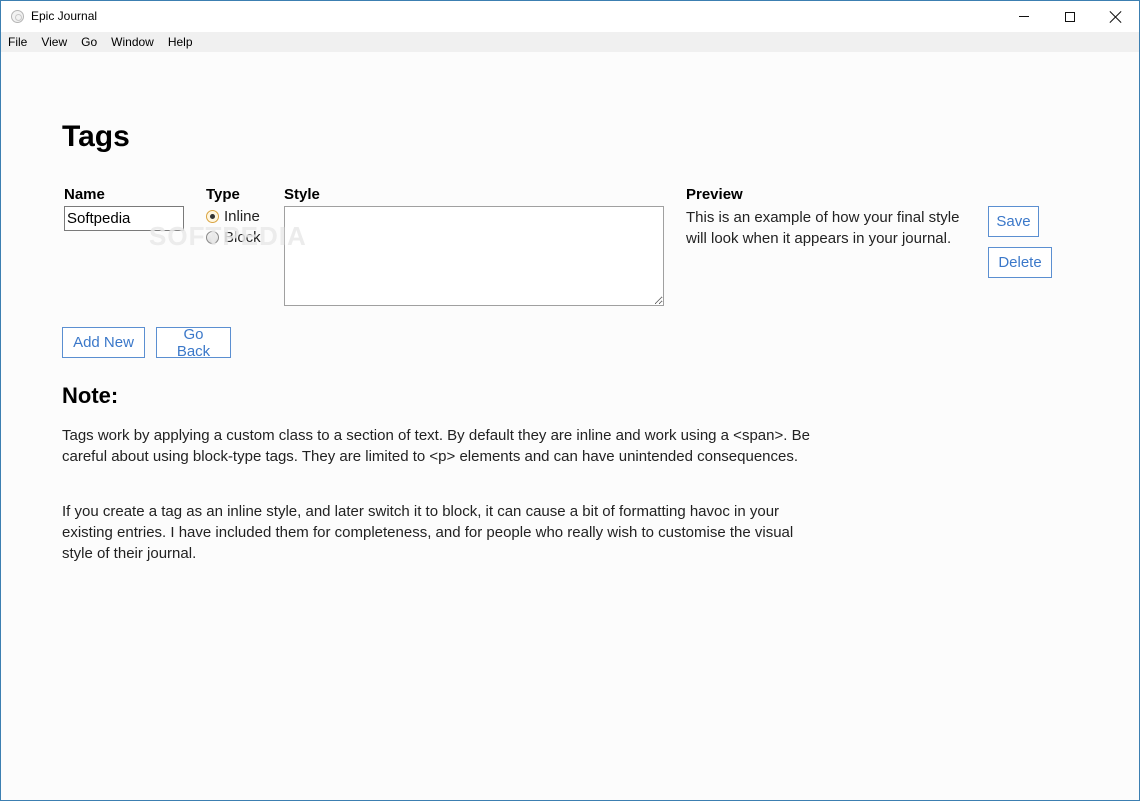 The width and height of the screenshot is (1140, 801). I want to click on block-radio-label: Block, so click(242, 237).